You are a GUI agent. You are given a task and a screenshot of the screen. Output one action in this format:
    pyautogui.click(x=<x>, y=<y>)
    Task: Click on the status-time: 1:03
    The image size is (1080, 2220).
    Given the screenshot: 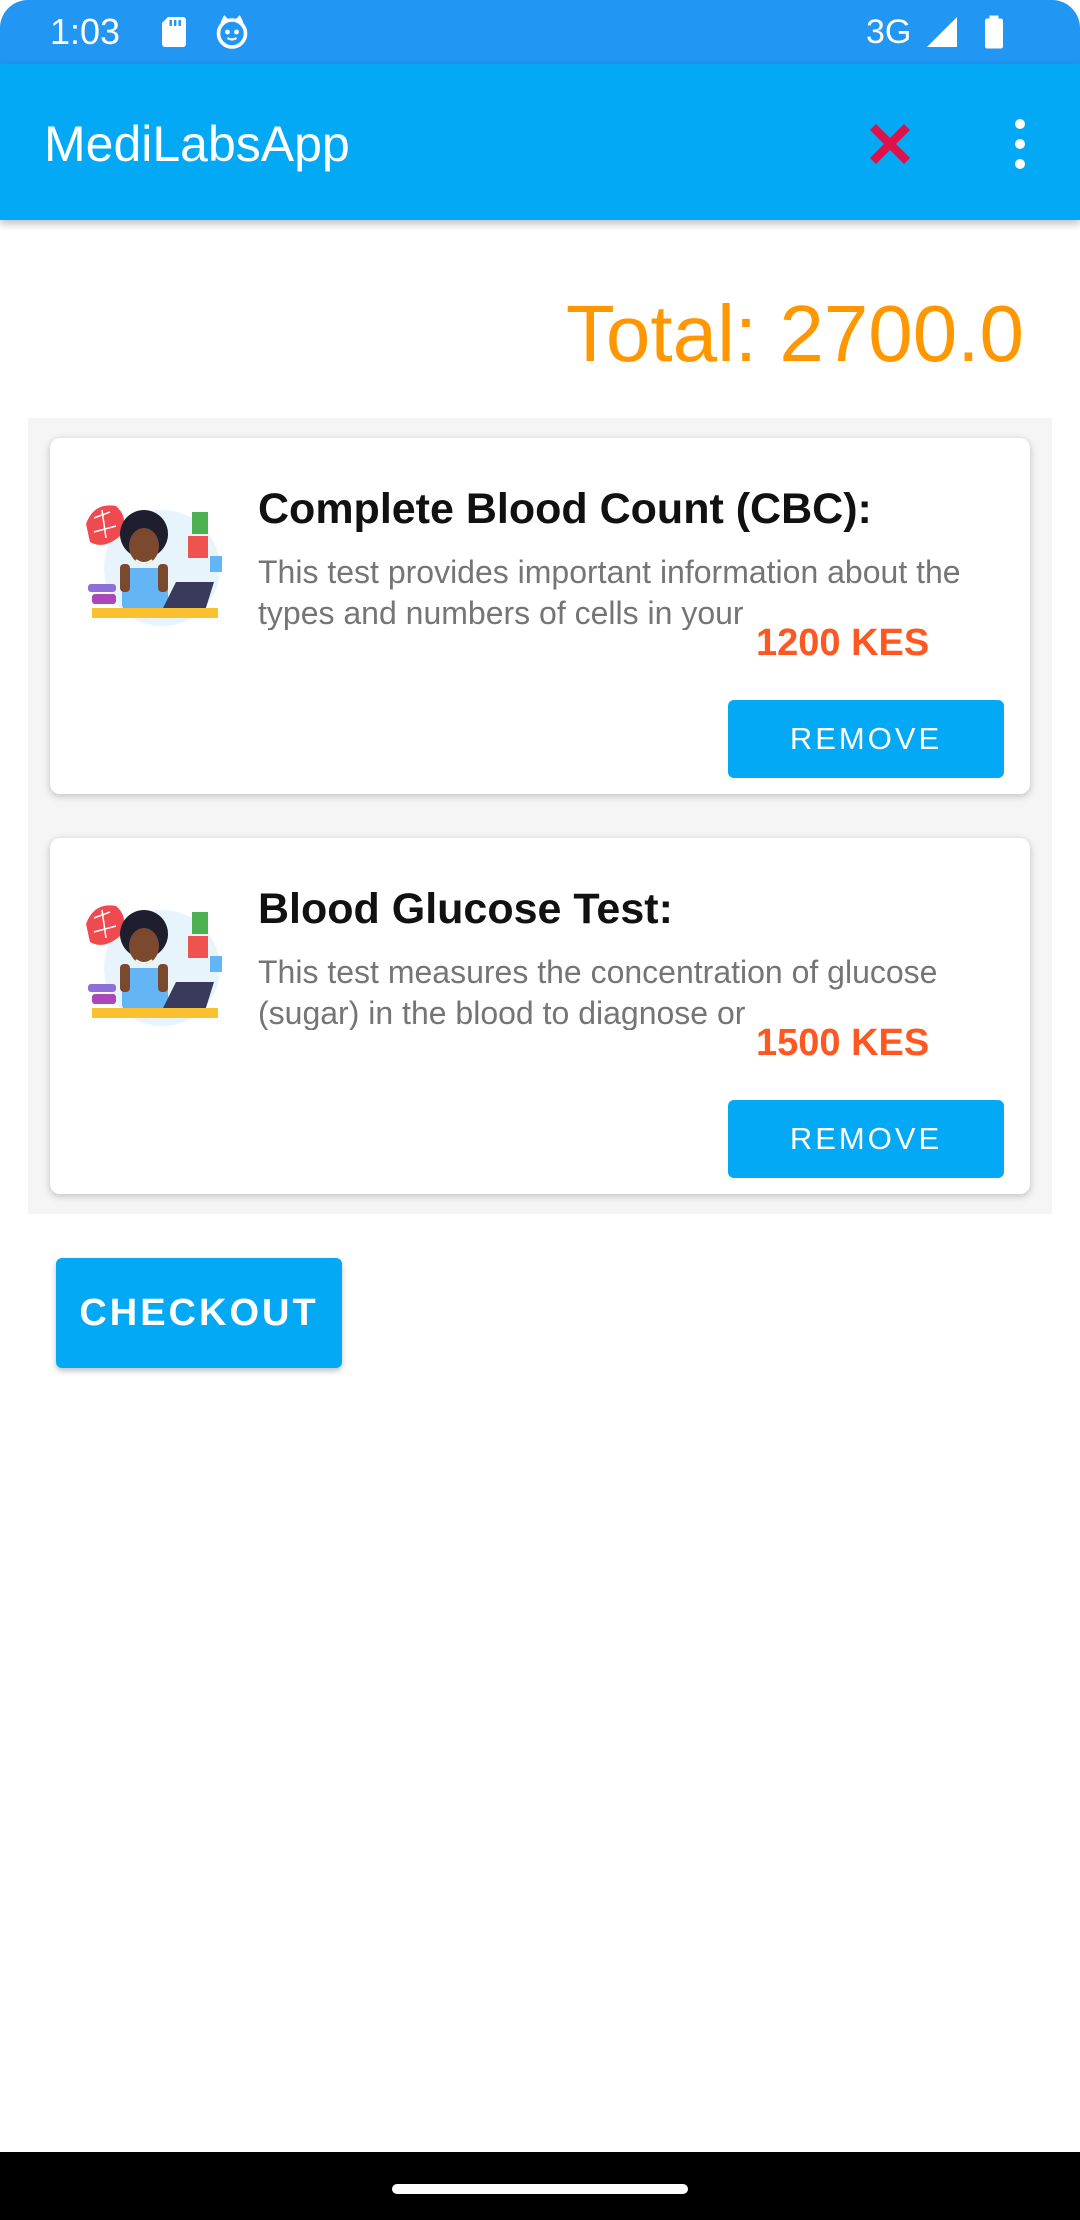 What is the action you would take?
    pyautogui.click(x=85, y=31)
    